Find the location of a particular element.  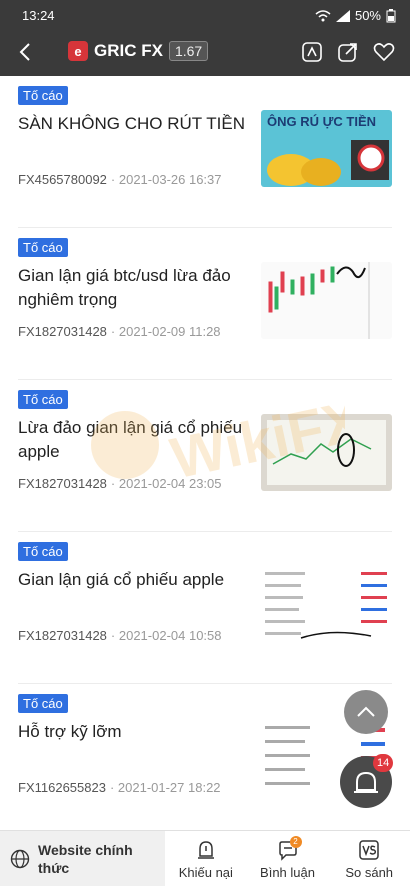

scroll-top-button is located at coordinates (366, 712).